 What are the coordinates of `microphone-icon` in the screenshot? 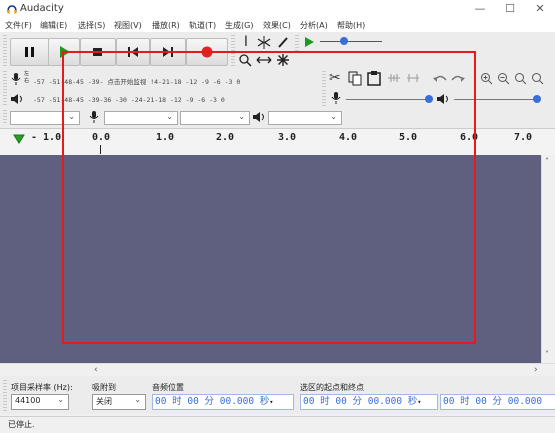 It's located at (16, 79).